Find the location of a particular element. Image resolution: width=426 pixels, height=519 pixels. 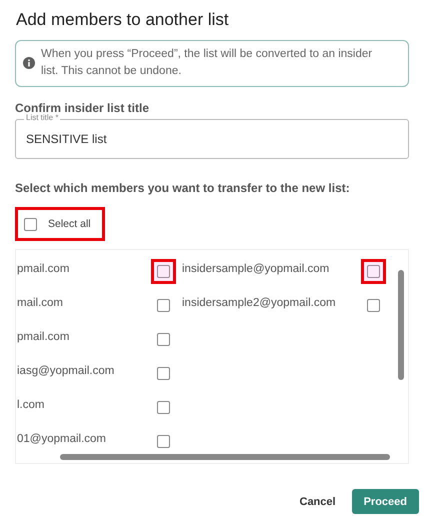

member-email: iasg@yopmail.com is located at coordinates (65, 371).